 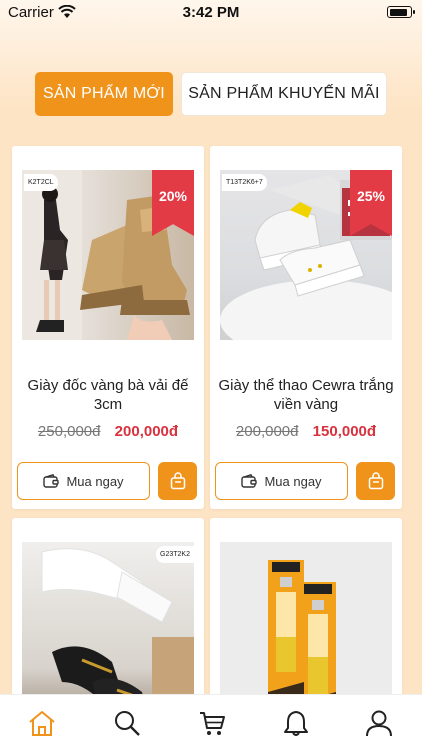 What do you see at coordinates (146, 431) in the screenshot?
I see `sale-price: 200,000đ` at bounding box center [146, 431].